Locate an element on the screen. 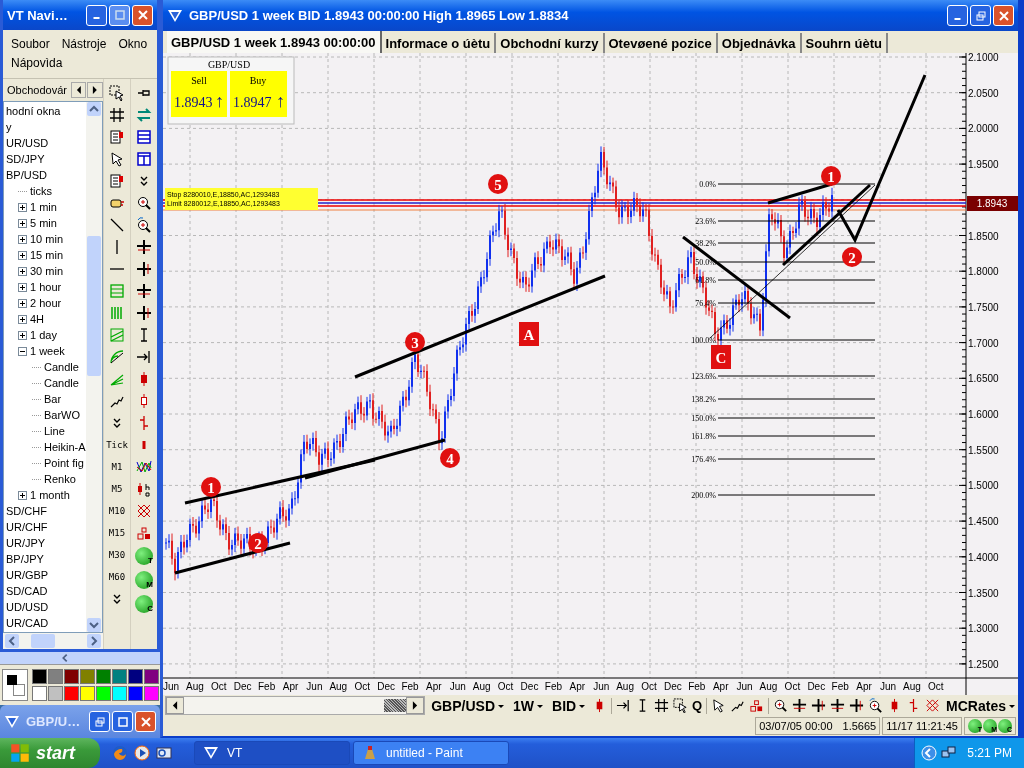 The width and height of the screenshot is (1024, 768). tree-item: BarWO is located at coordinates (62, 415).